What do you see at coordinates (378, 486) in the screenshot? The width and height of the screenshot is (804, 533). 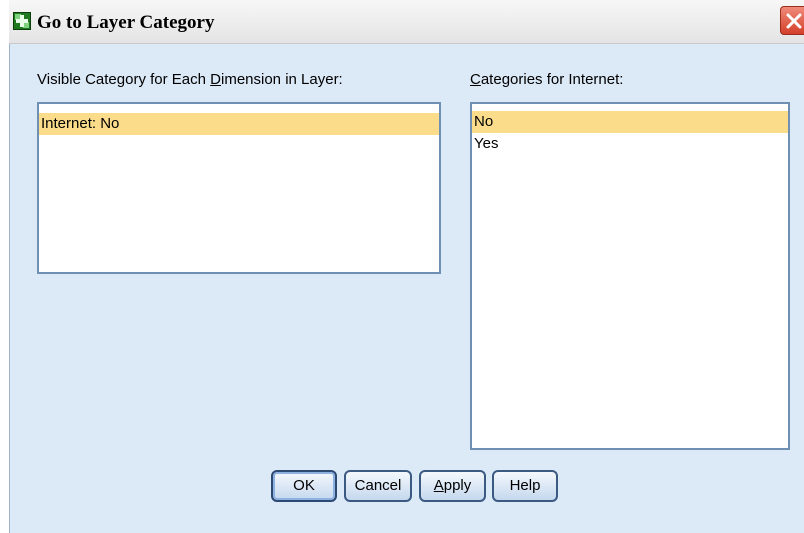 I see `cancel-button: Cancel` at bounding box center [378, 486].